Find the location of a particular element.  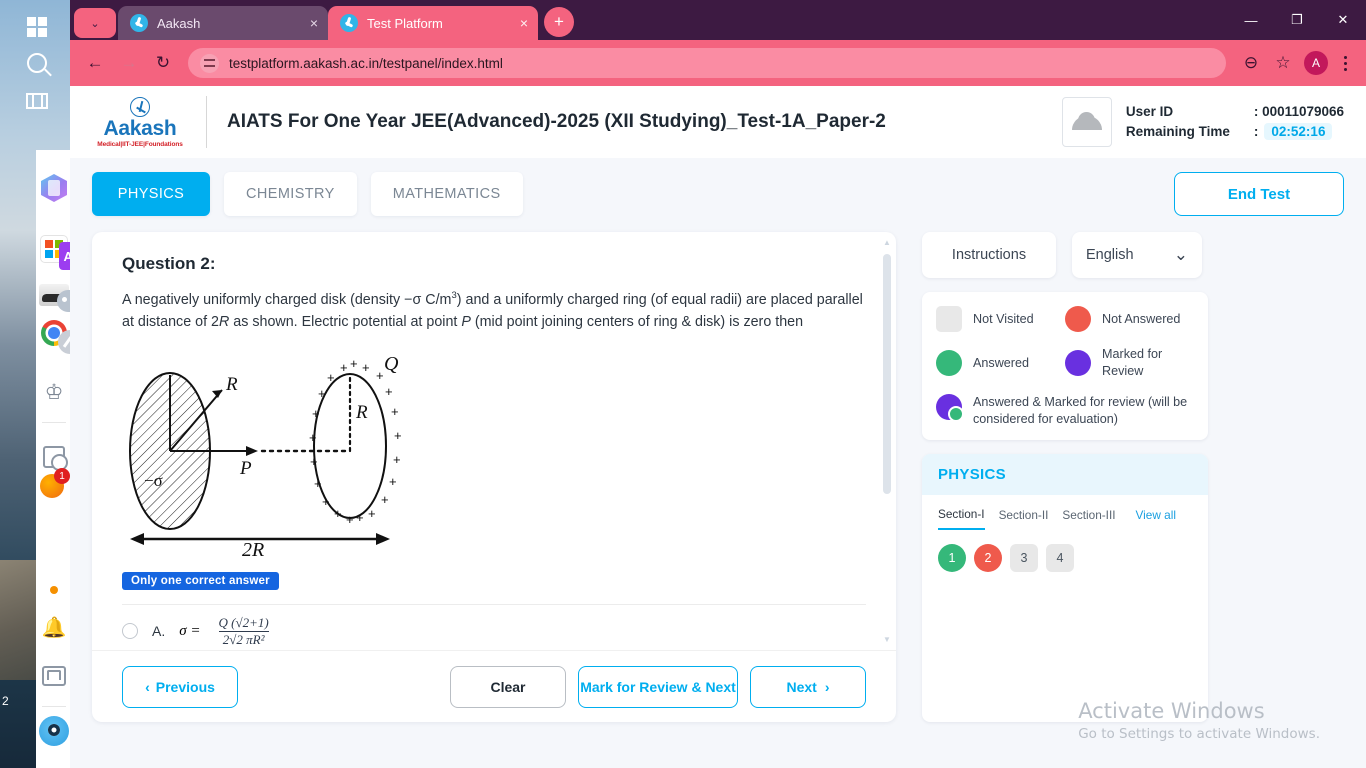

clear-button: Clear is located at coordinates (508, 686).